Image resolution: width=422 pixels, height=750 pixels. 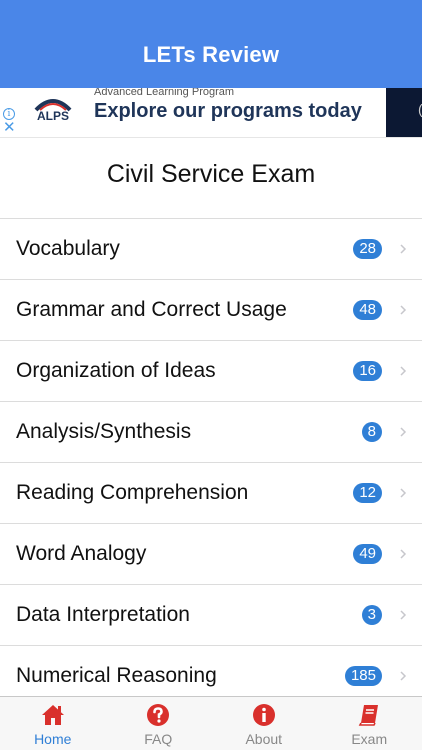 What do you see at coordinates (211, 431) in the screenshot?
I see `list-item-analysis: Analysis/Synthesis 8` at bounding box center [211, 431].